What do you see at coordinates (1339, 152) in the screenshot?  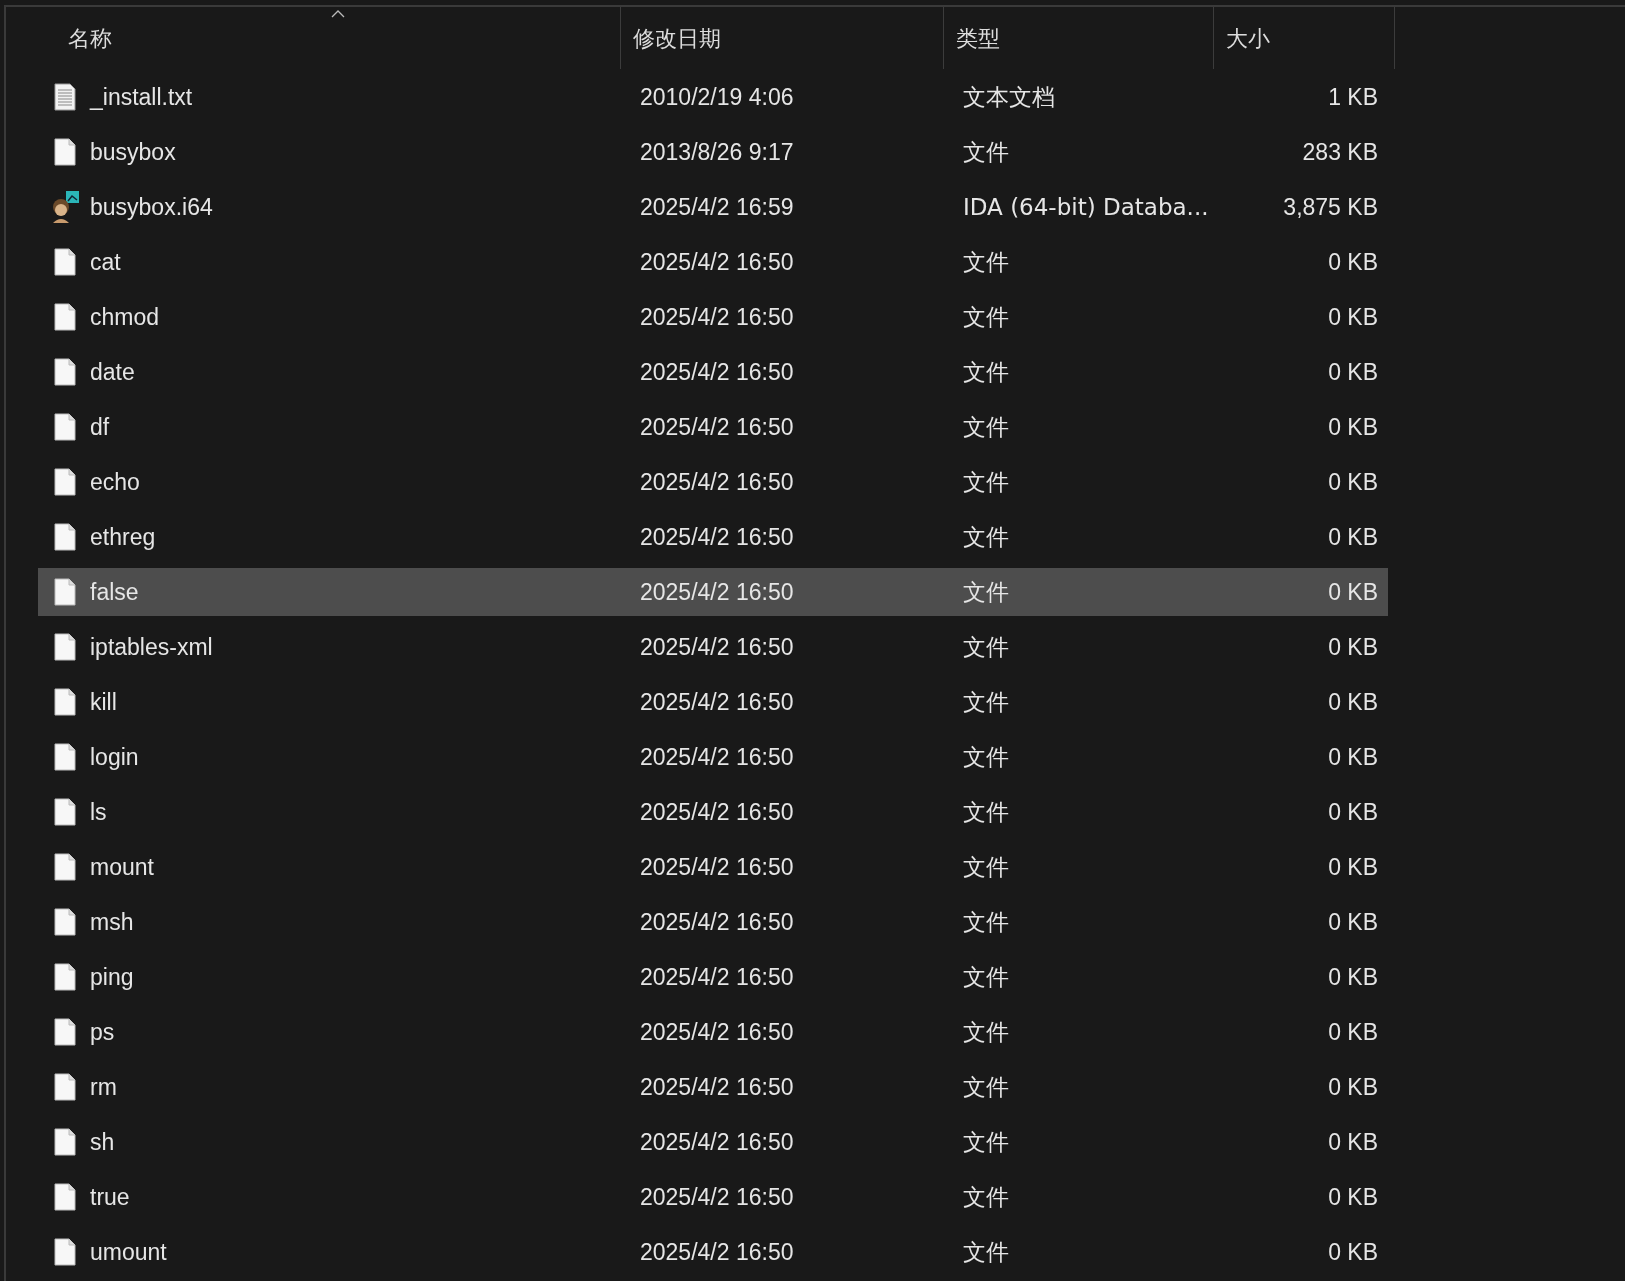 I see `file-size: 283 KB` at bounding box center [1339, 152].